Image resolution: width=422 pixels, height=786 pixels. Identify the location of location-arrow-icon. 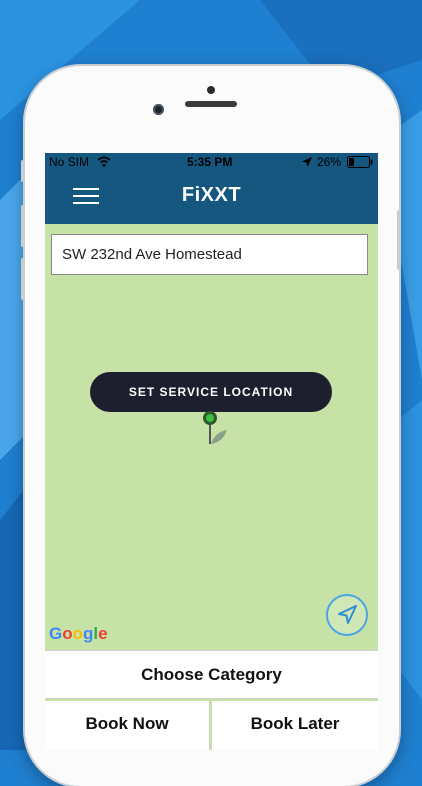
(307, 162).